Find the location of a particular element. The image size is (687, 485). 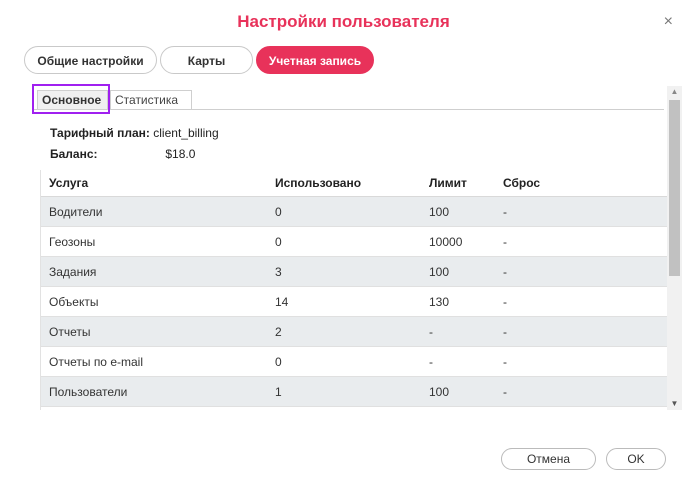

header-reset: Сброс is located at coordinates (581, 183).